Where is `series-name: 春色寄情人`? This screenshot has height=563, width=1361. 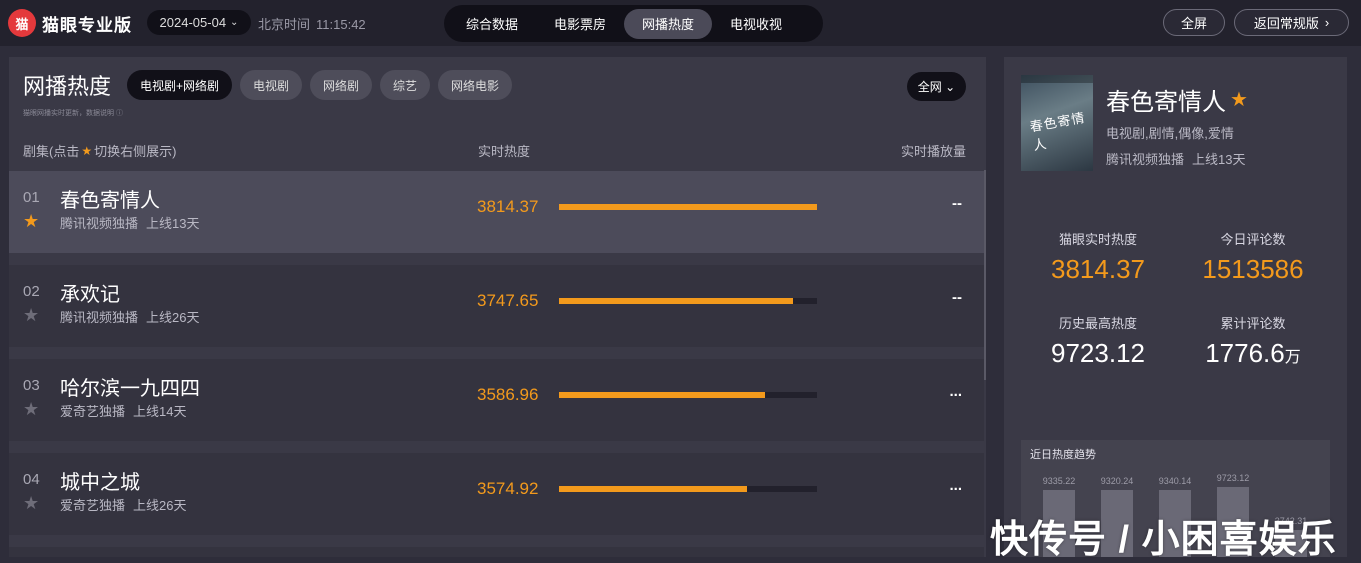 series-name: 春色寄情人 is located at coordinates (110, 201).